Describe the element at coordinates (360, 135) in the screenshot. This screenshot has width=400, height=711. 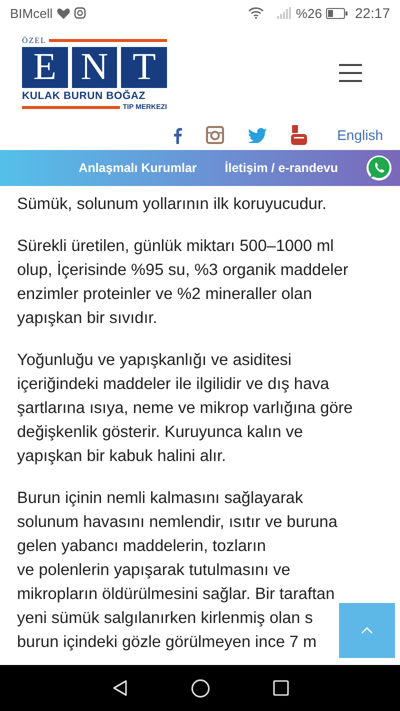
I see `english-link: English` at that location.